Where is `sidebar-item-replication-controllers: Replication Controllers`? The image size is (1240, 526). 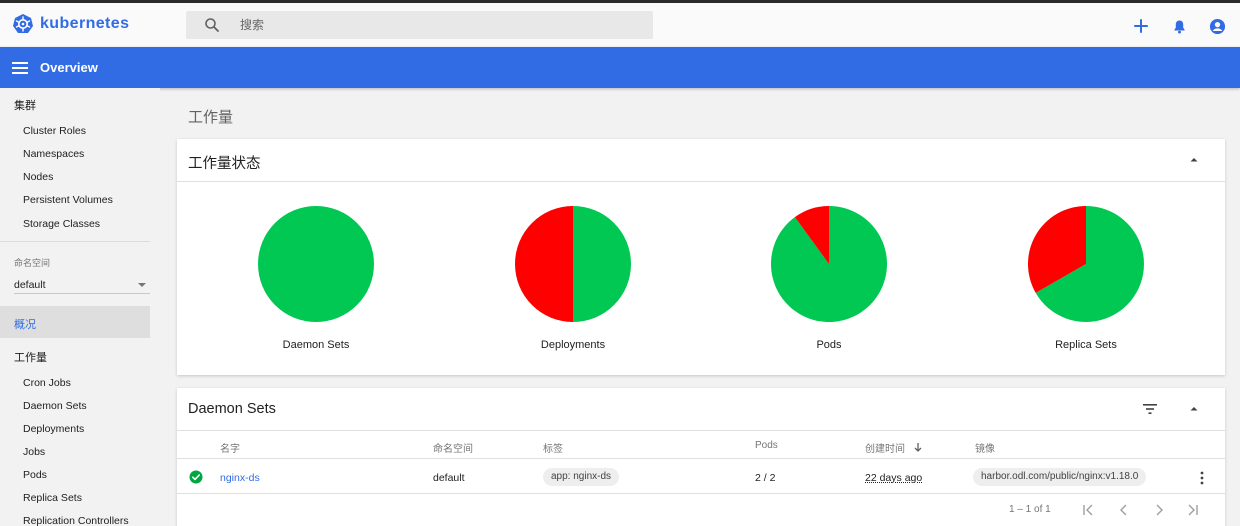
sidebar-item-replication-controllers: Replication Controllers is located at coordinates (76, 520).